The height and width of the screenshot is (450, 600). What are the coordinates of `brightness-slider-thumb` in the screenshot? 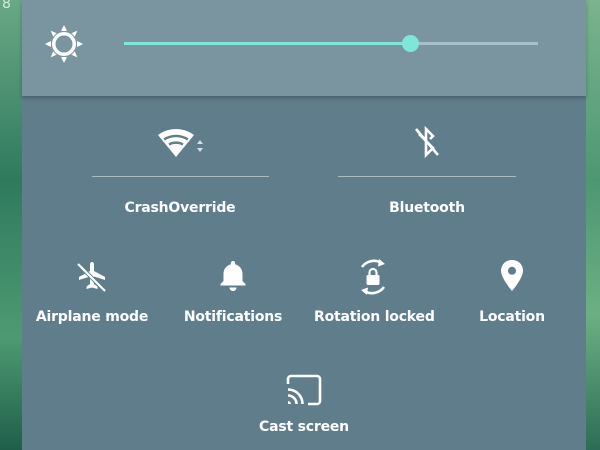 It's located at (410, 43).